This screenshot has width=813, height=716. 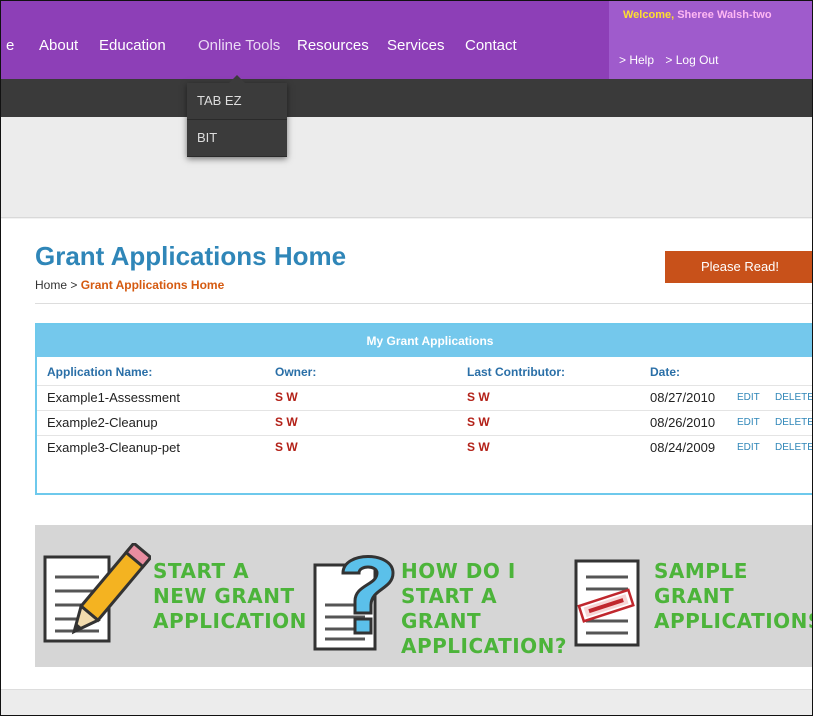 I want to click on nav-item-resources: Resources, so click(x=333, y=45).